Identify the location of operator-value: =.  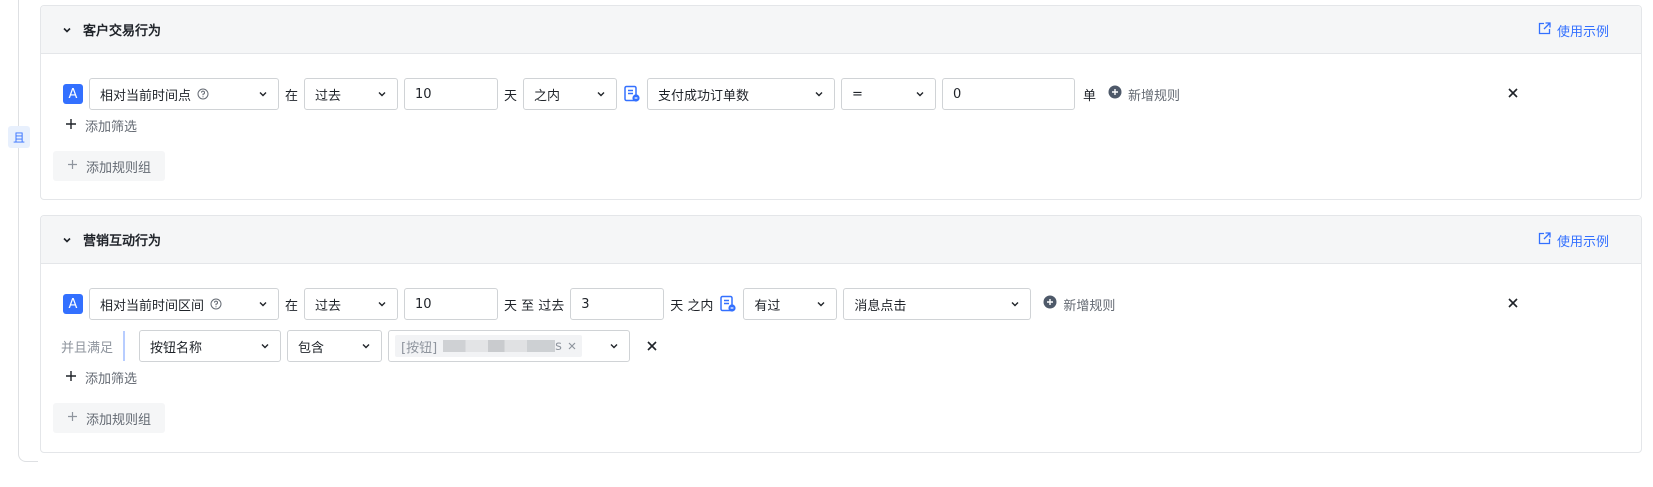
(857, 94).